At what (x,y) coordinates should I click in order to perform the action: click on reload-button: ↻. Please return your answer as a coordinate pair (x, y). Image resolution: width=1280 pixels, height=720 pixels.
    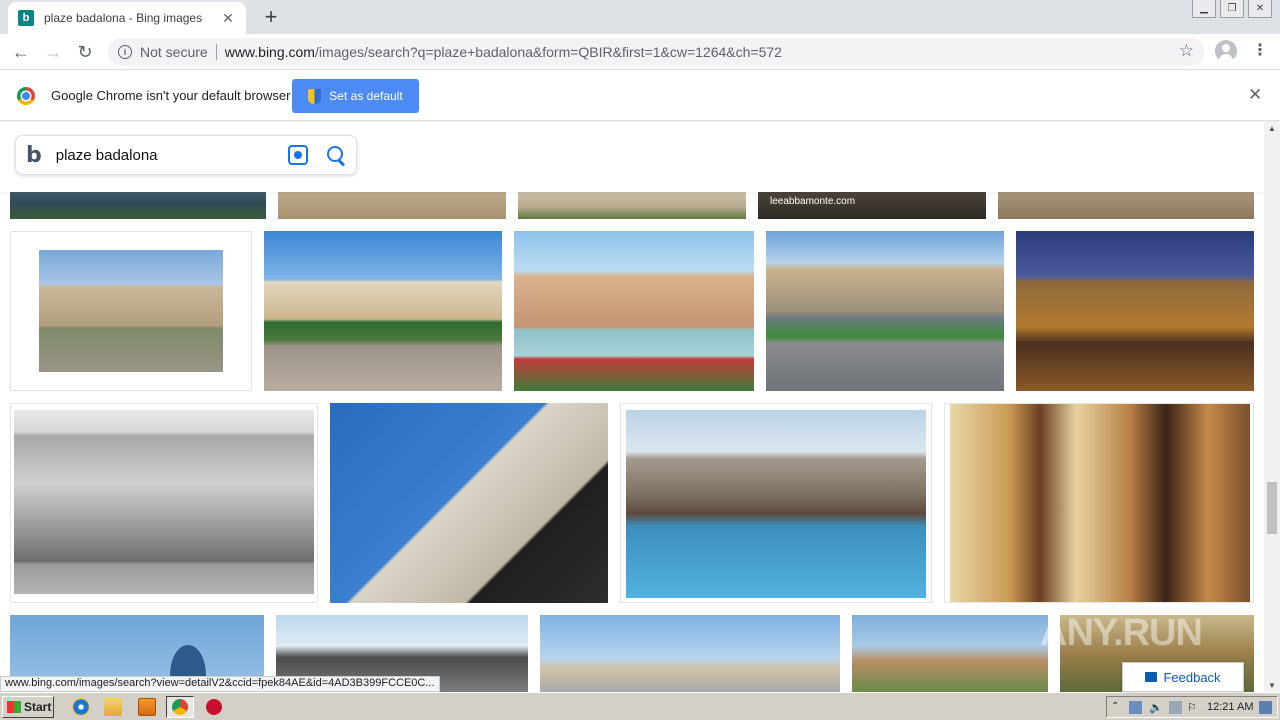
    Looking at the image, I should click on (85, 52).